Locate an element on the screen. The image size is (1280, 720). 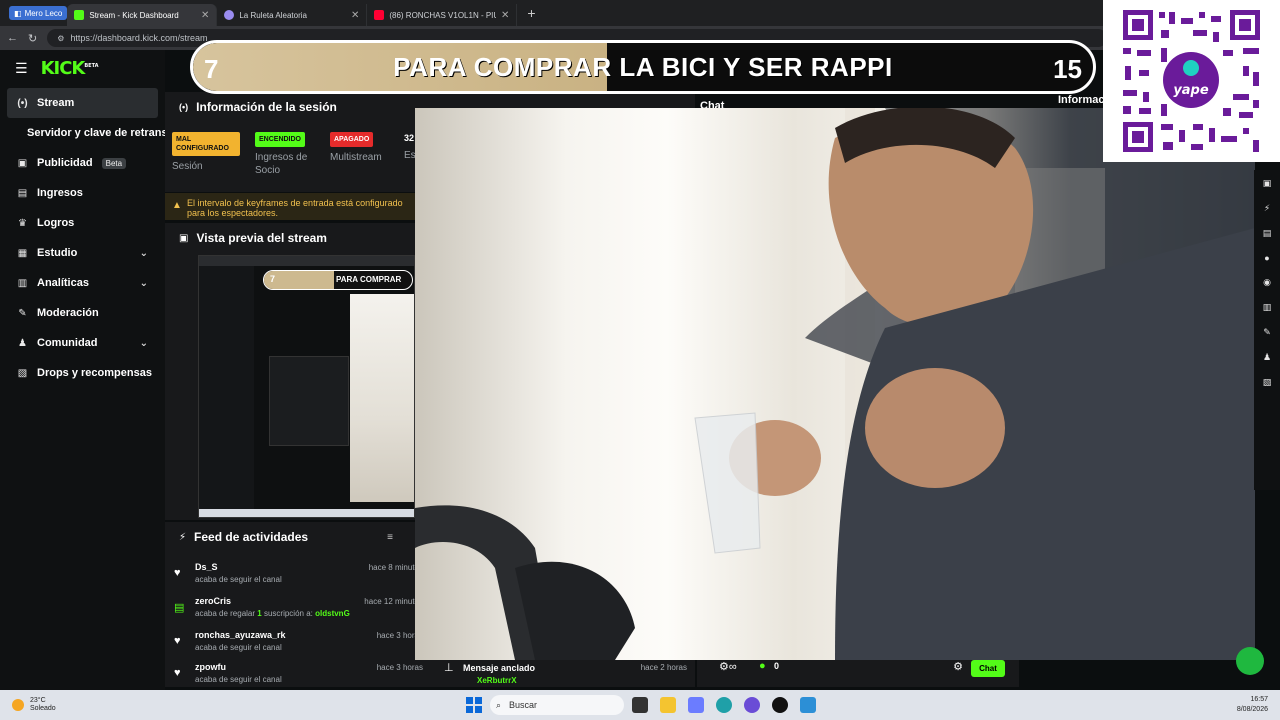
sidebar-item-ingresos: ▤ Ingresos is located at coordinates (82, 193).